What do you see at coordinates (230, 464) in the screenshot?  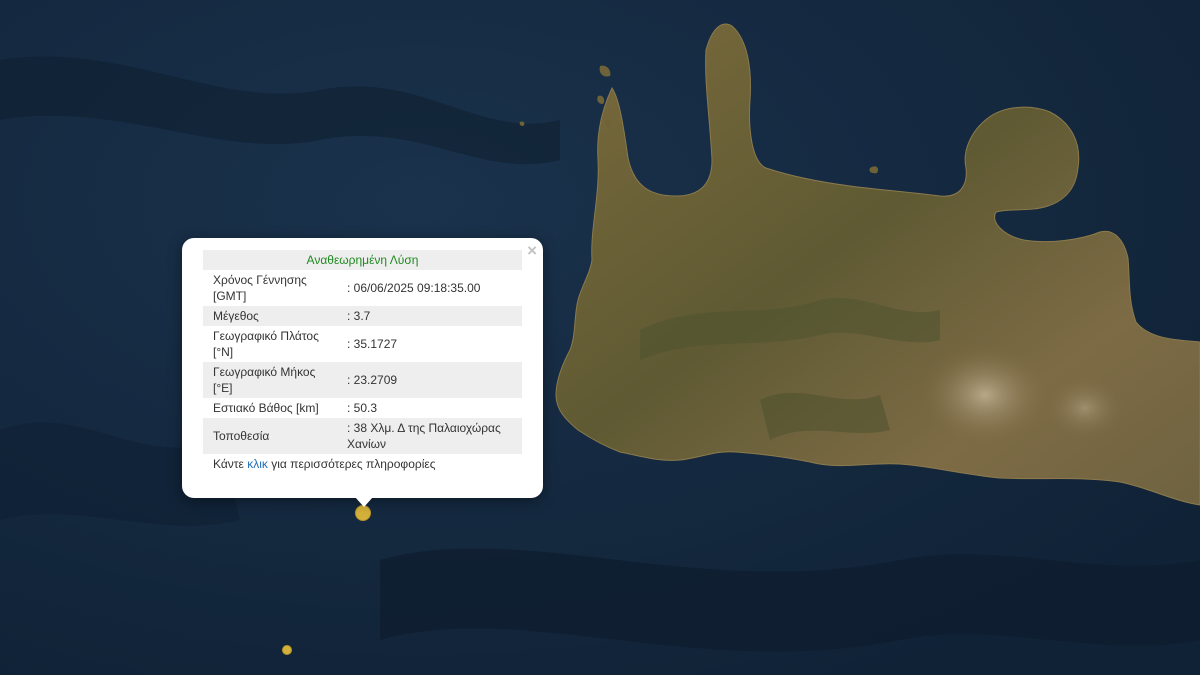 I see `more-info-prefix: Κάντε` at bounding box center [230, 464].